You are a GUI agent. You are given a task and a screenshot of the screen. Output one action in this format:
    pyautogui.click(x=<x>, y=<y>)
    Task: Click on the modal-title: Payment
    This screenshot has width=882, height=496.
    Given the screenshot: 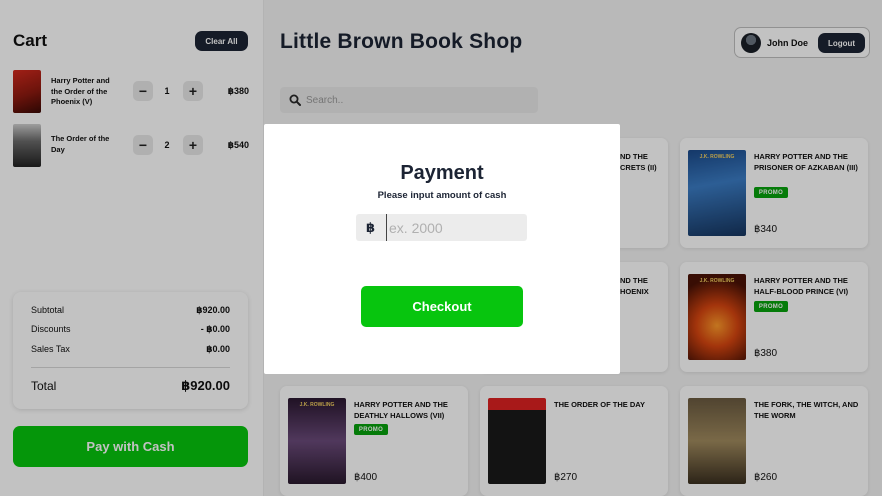 What is the action you would take?
    pyautogui.click(x=442, y=173)
    